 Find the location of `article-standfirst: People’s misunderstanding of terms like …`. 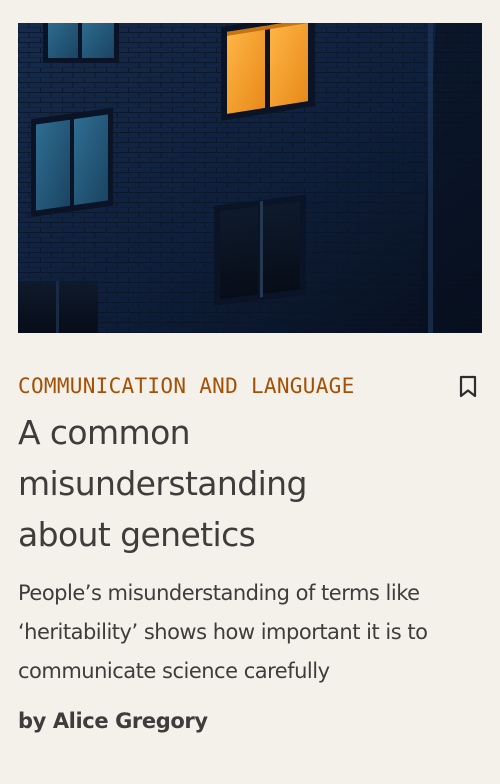

article-standfirst: People’s misunderstanding of terms like … is located at coordinates (223, 632).